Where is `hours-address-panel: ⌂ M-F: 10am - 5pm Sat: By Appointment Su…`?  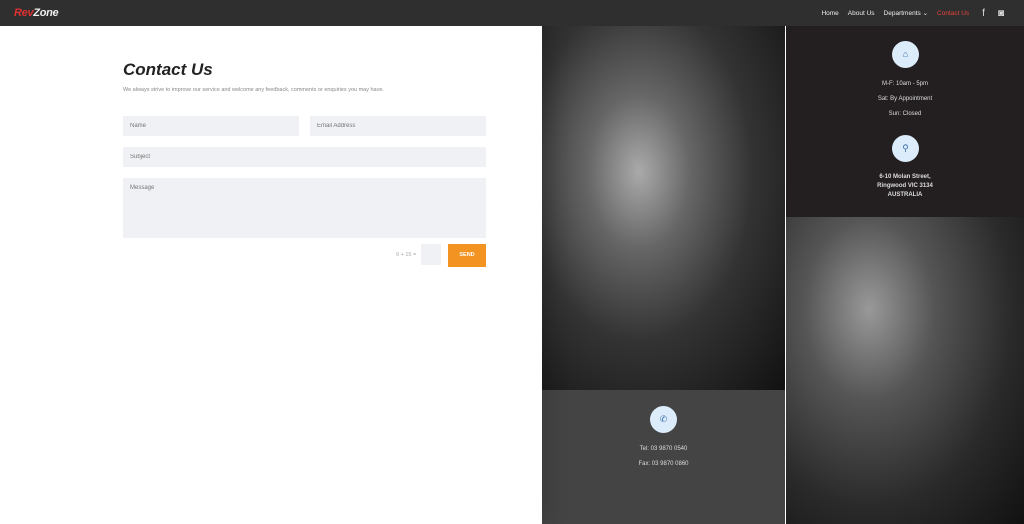
hours-address-panel: ⌂ M-F: 10am - 5pm Sat: By Appointment Su… is located at coordinates (905, 121).